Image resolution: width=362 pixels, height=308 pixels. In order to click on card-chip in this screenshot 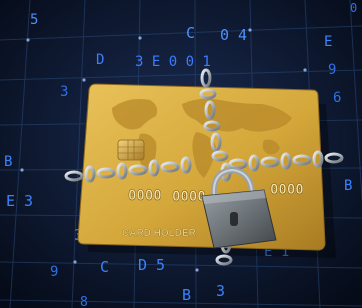, I will do `click(131, 150)`.